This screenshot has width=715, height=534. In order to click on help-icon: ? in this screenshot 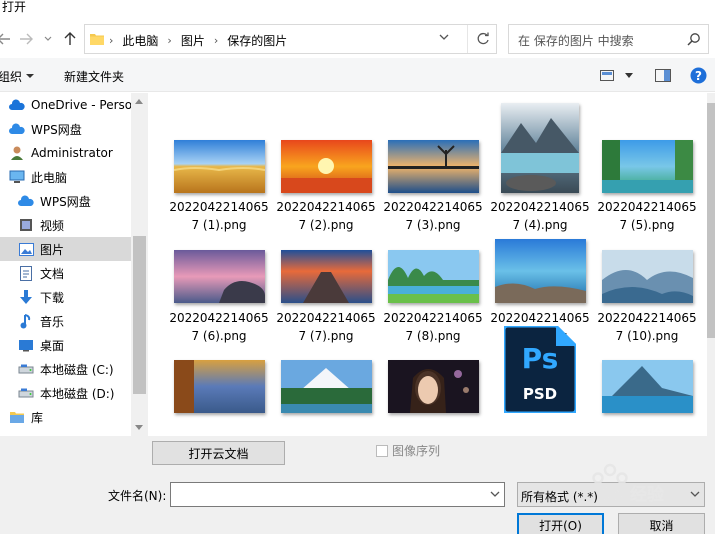, I will do `click(698, 75)`.